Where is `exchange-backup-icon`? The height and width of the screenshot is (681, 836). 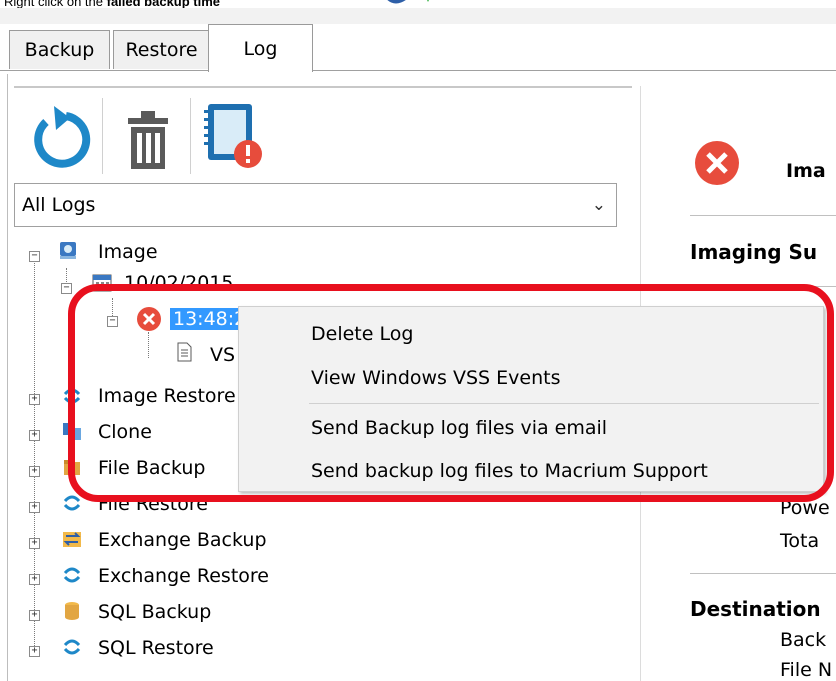
exchange-backup-icon is located at coordinates (72, 539).